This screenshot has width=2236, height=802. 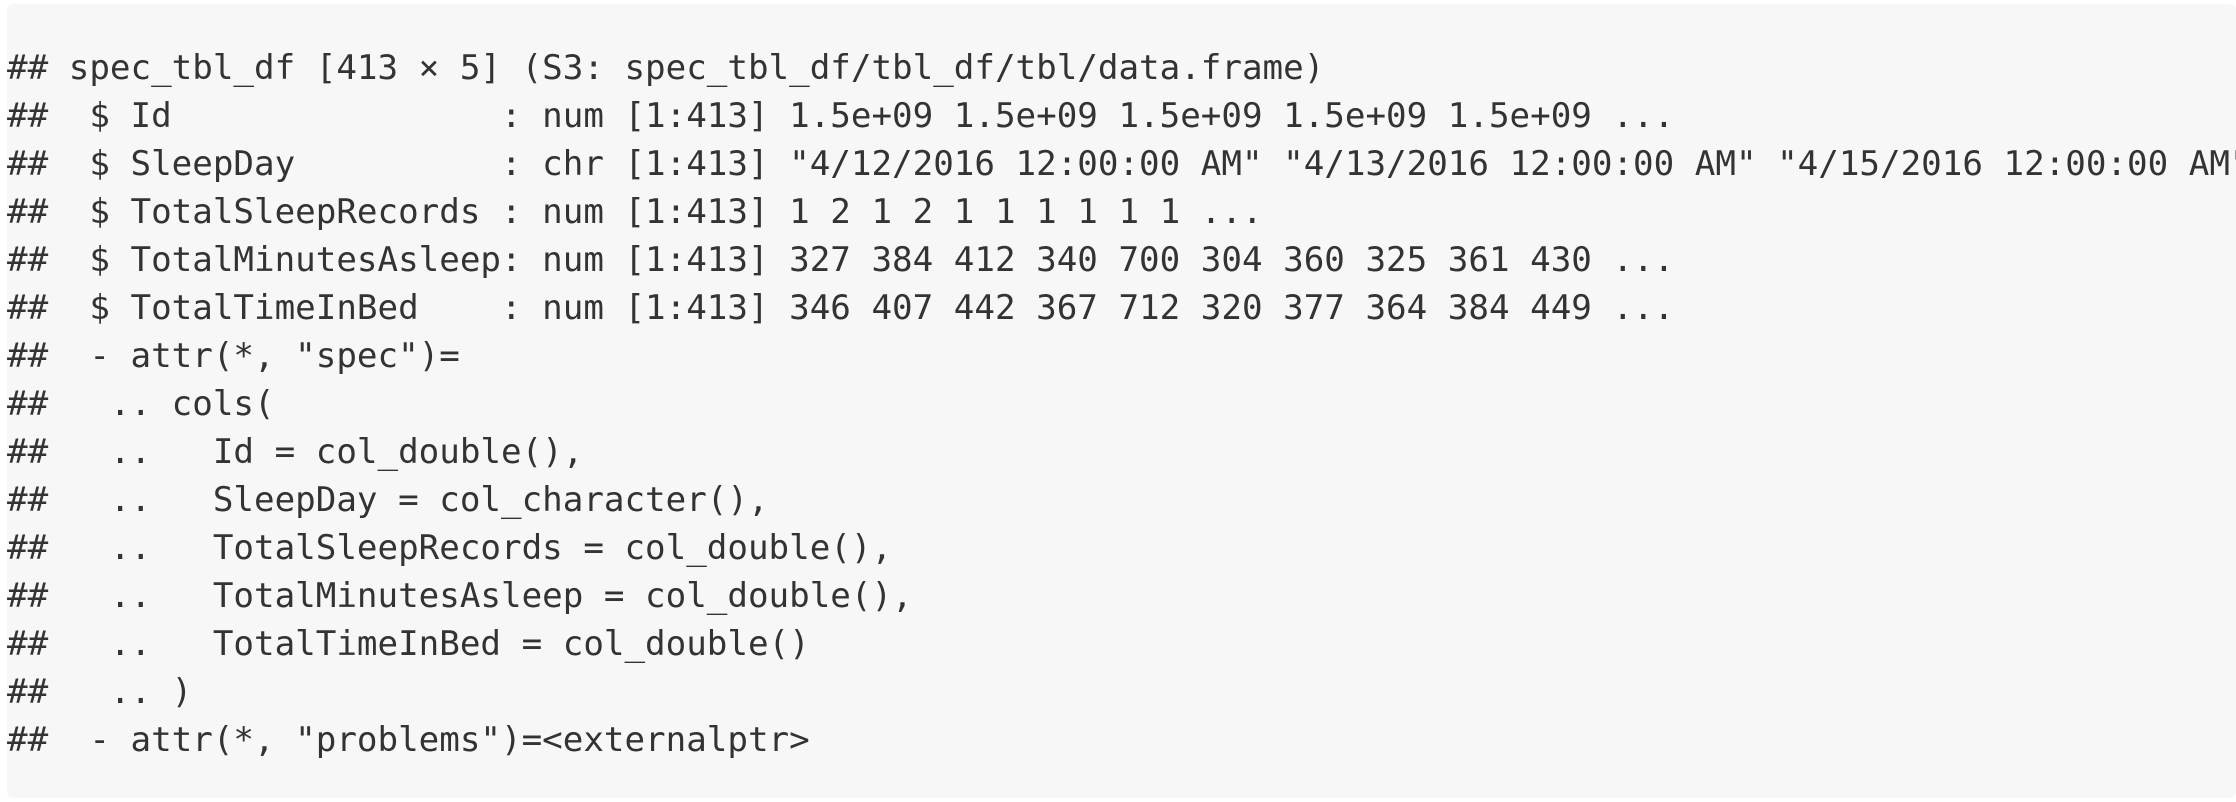 I want to click on output-line-spec-id: ## .. Id = col_double(),, so click(x=295, y=452).